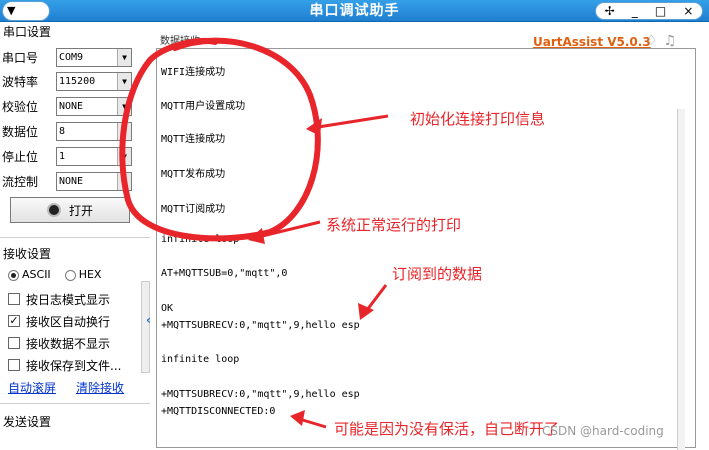 The height and width of the screenshot is (450, 709). Describe the element at coordinates (478, 119) in the screenshot. I see `annotation-init-info: 初始化连接打印信息` at that location.